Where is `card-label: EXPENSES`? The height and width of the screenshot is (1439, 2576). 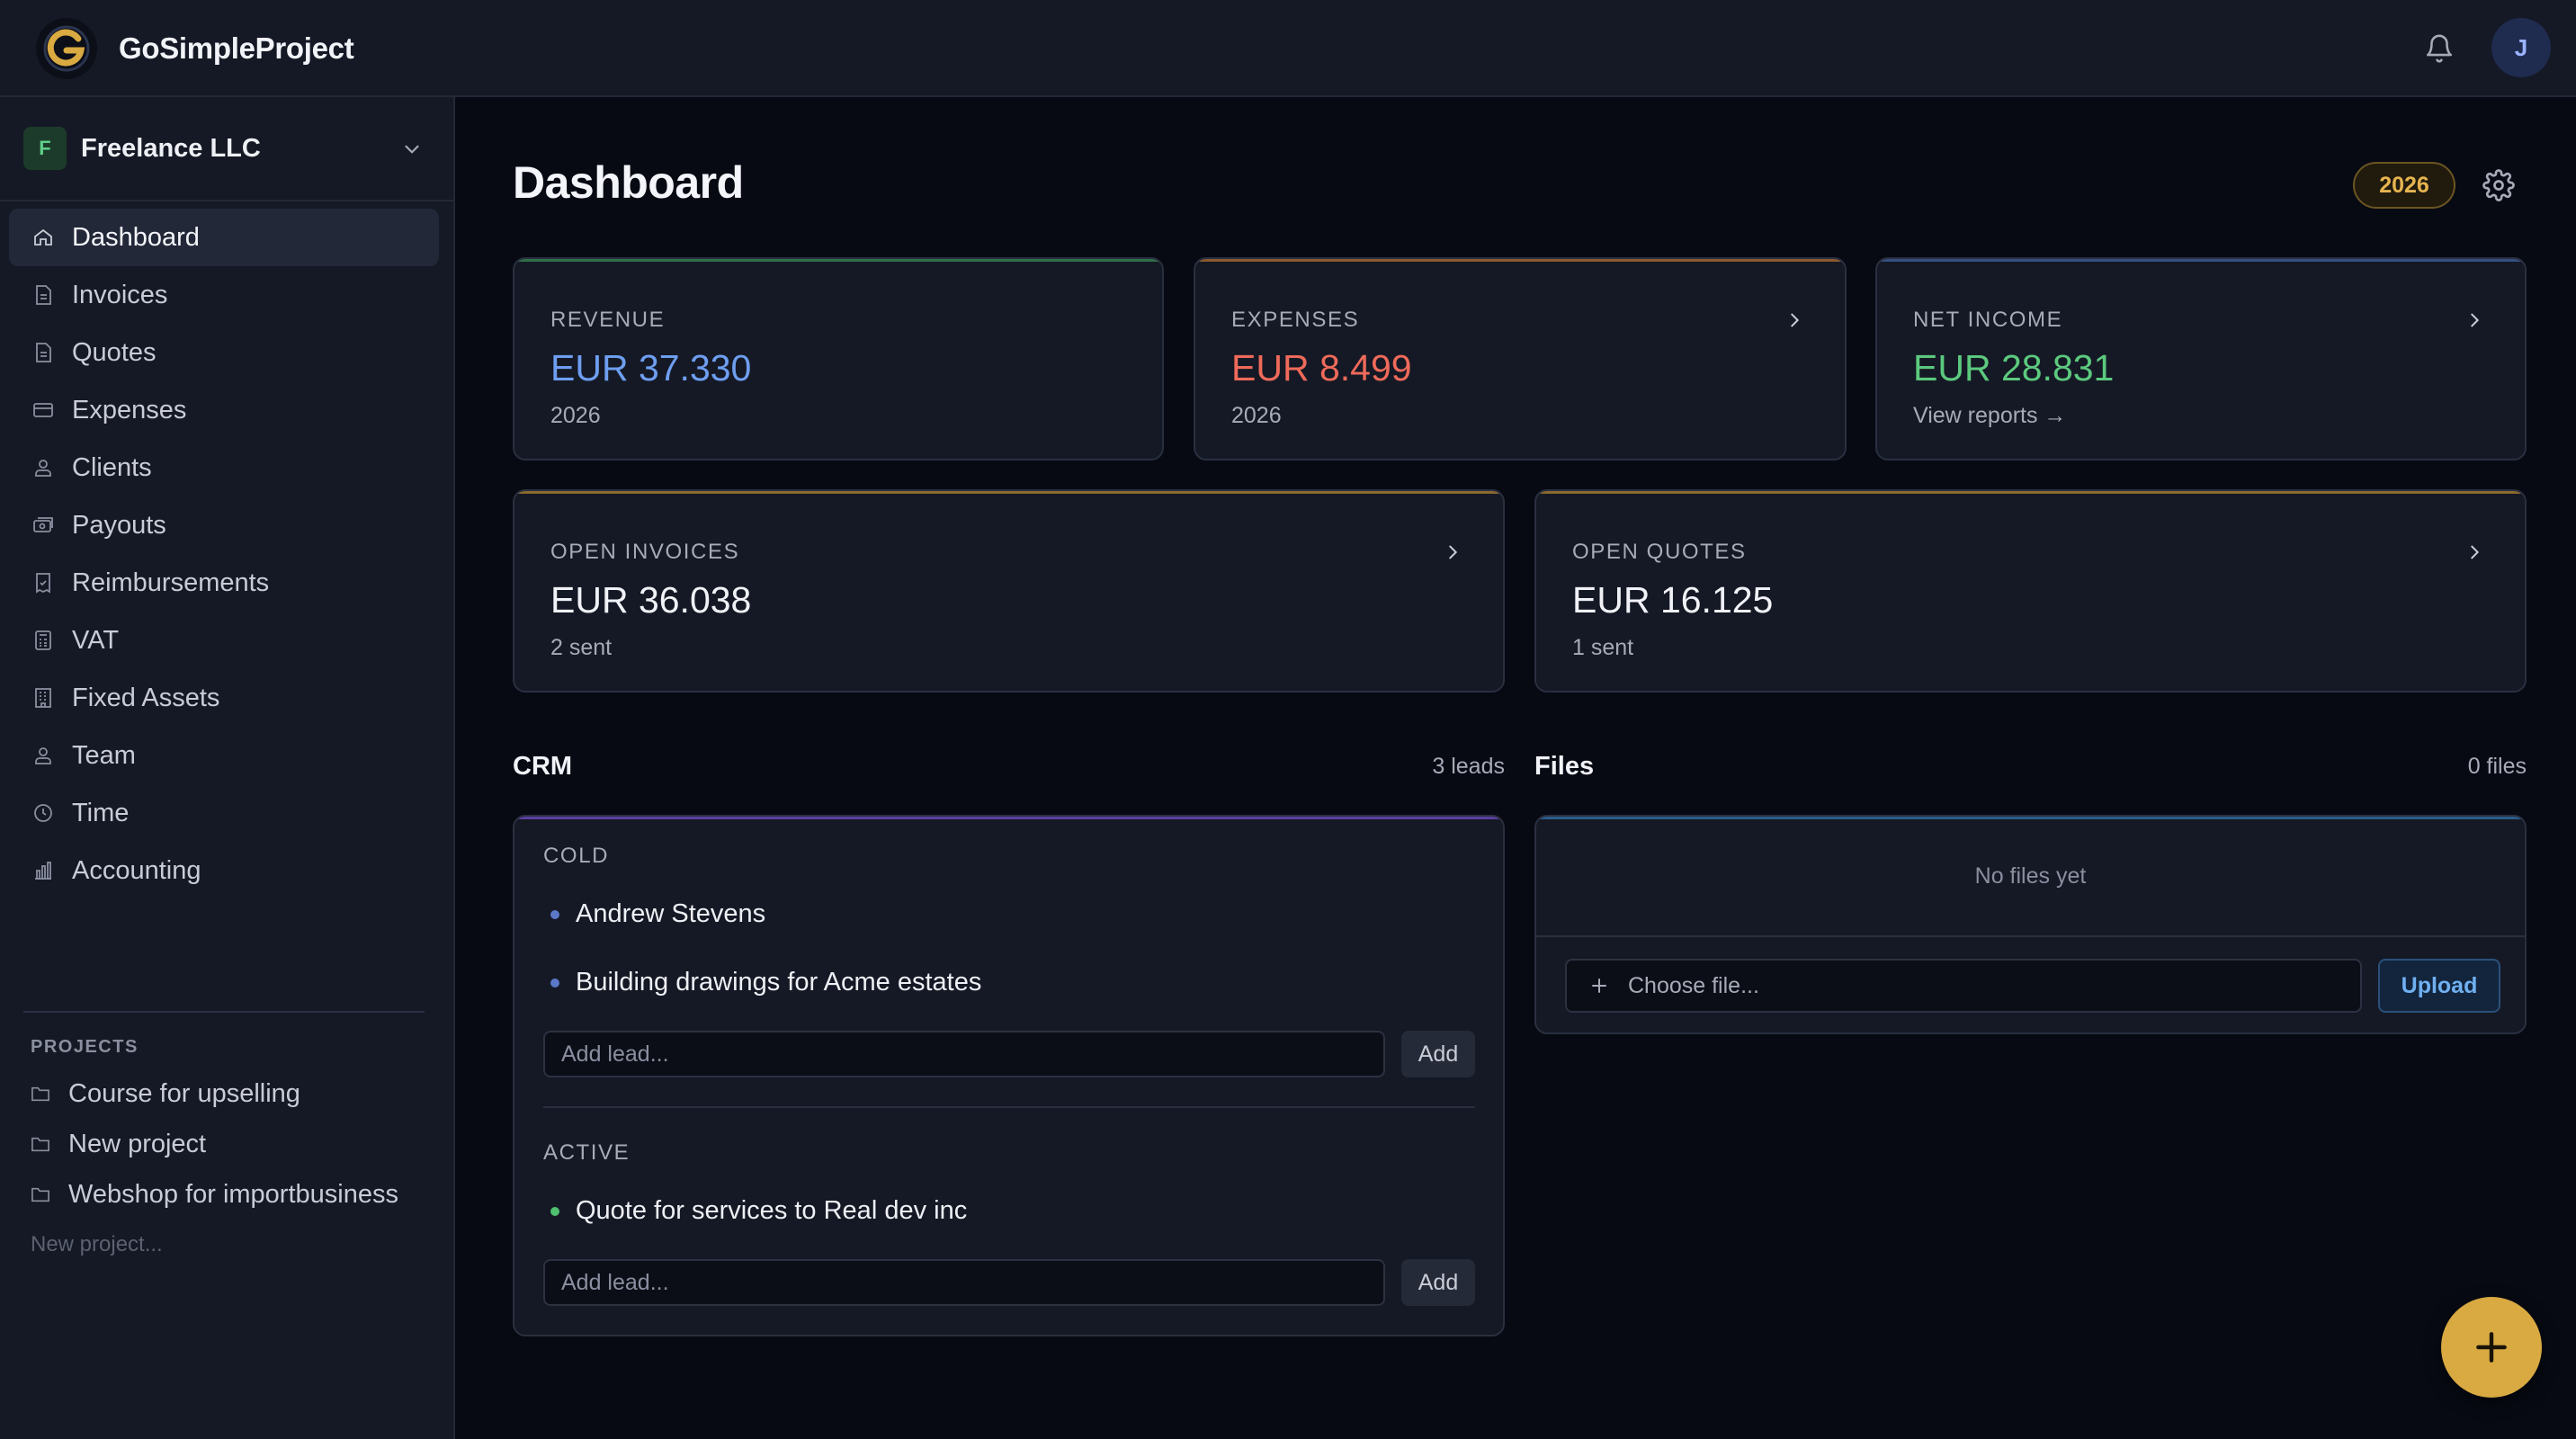 card-label: EXPENSES is located at coordinates (1295, 320).